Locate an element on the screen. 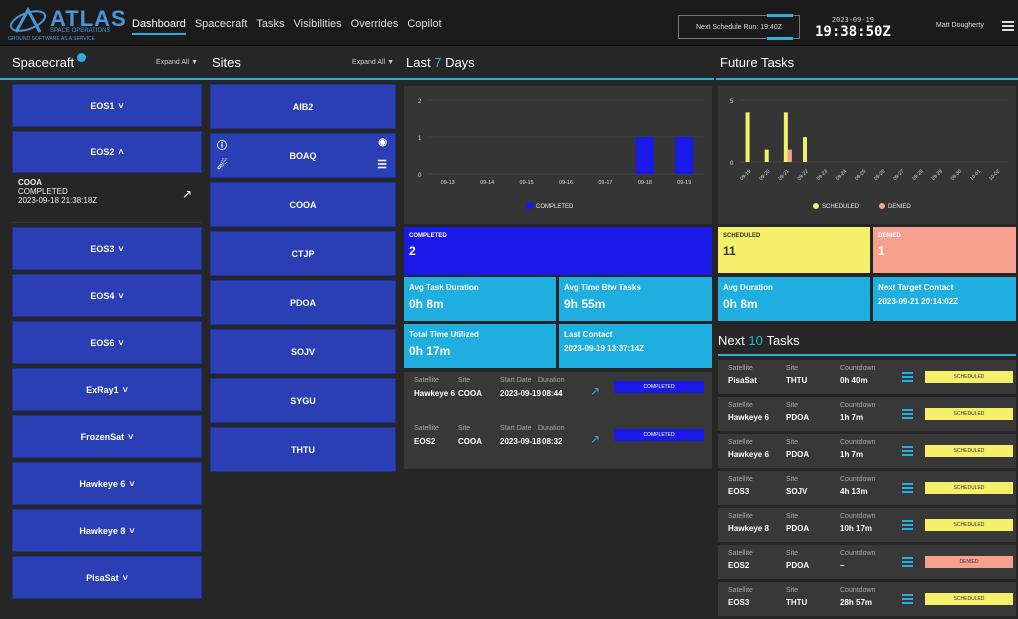  clock-date: 2023-09-19 is located at coordinates (852, 20).